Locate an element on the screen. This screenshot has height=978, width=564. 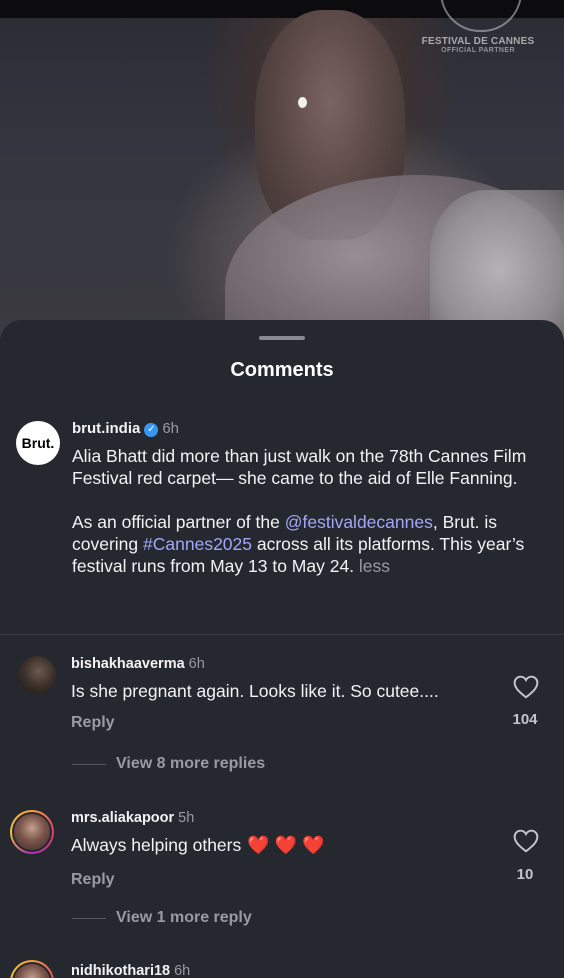
cannes-logo-icon is located at coordinates (481, 16).